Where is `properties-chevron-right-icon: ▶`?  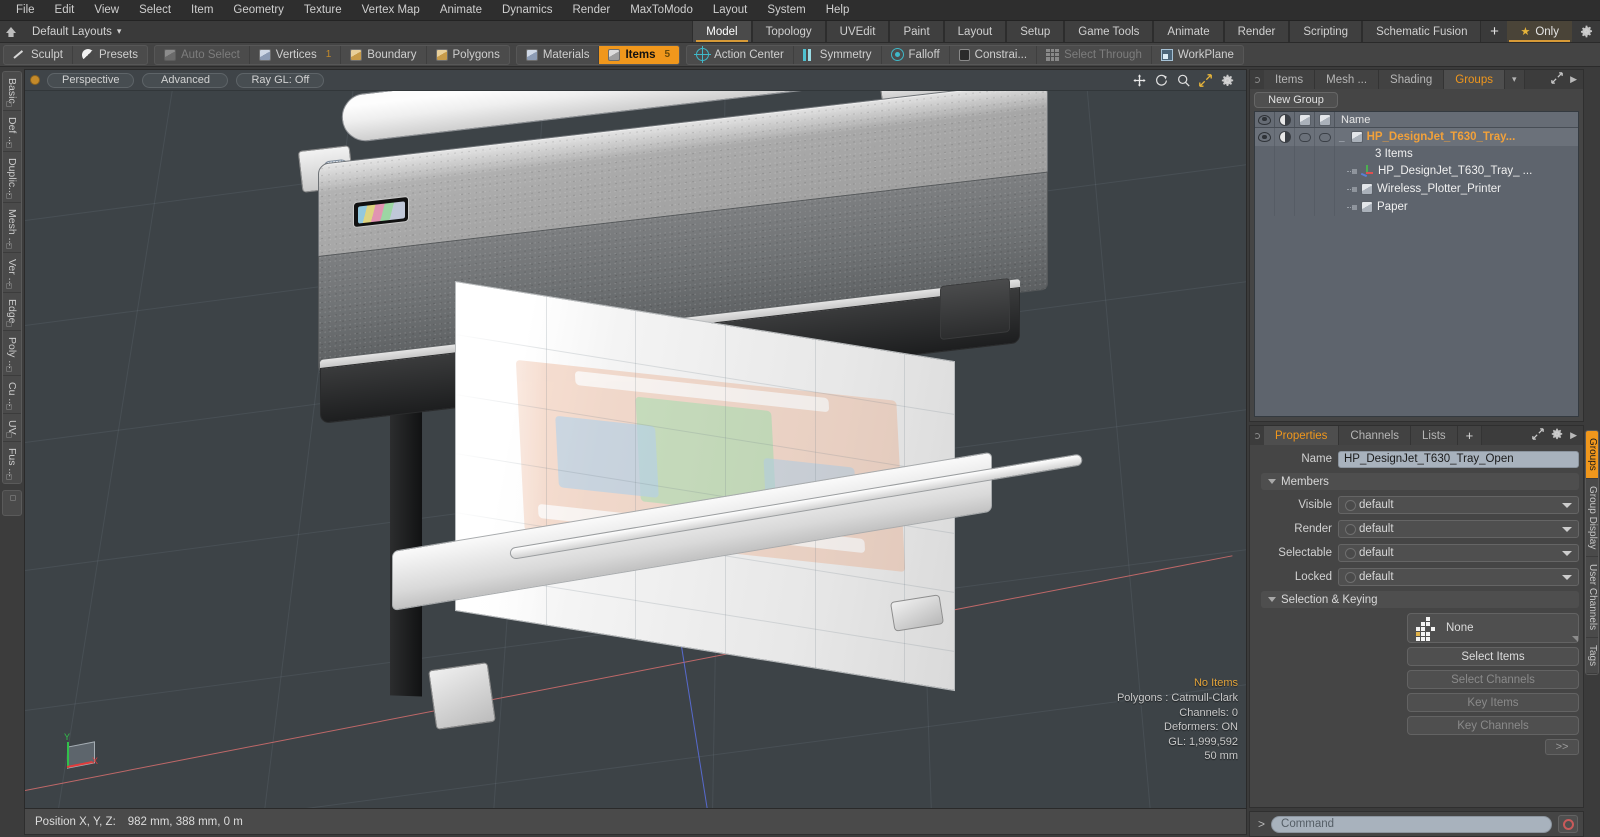 properties-chevron-right-icon: ▶ is located at coordinates (1573, 435).